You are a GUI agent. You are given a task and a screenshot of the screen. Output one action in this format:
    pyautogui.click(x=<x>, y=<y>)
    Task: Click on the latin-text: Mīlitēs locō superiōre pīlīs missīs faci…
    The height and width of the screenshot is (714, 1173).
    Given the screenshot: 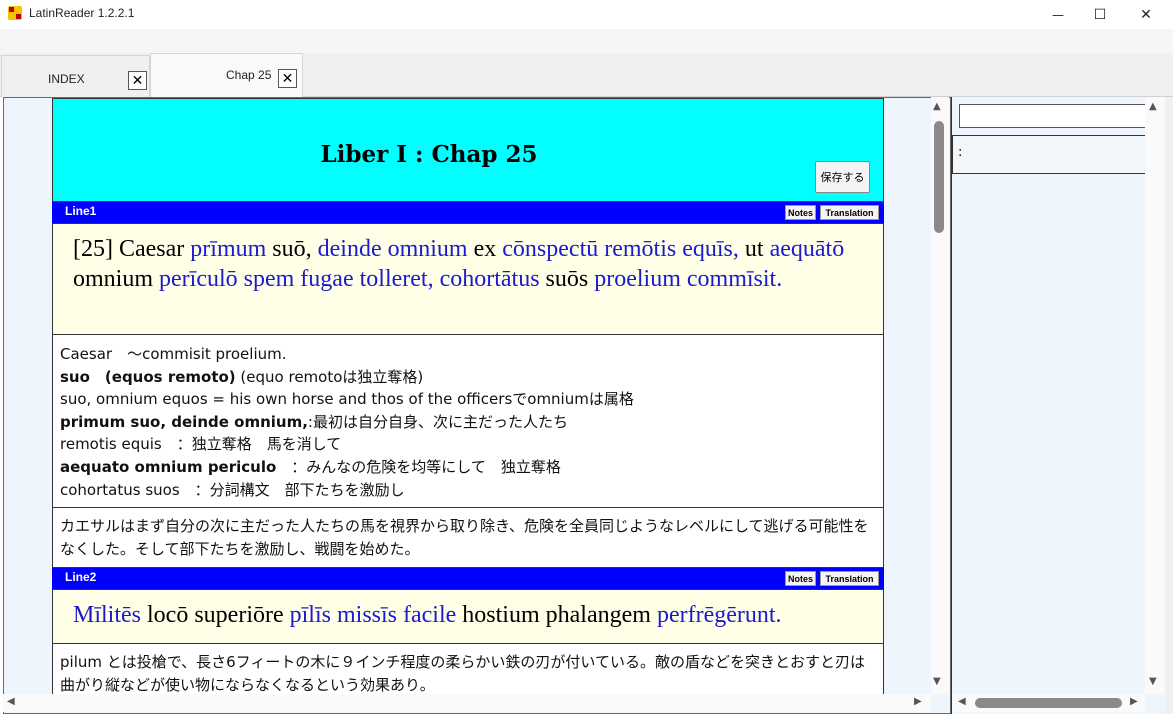 What is the action you would take?
    pyautogui.click(x=468, y=616)
    